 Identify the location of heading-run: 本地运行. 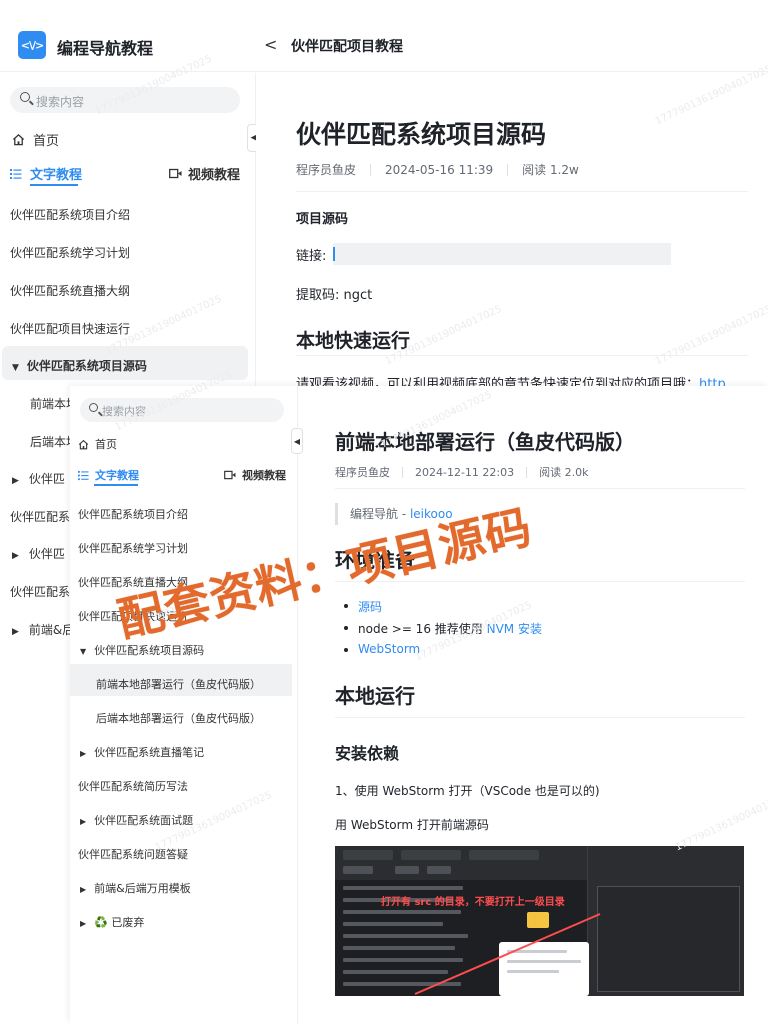
(375, 696).